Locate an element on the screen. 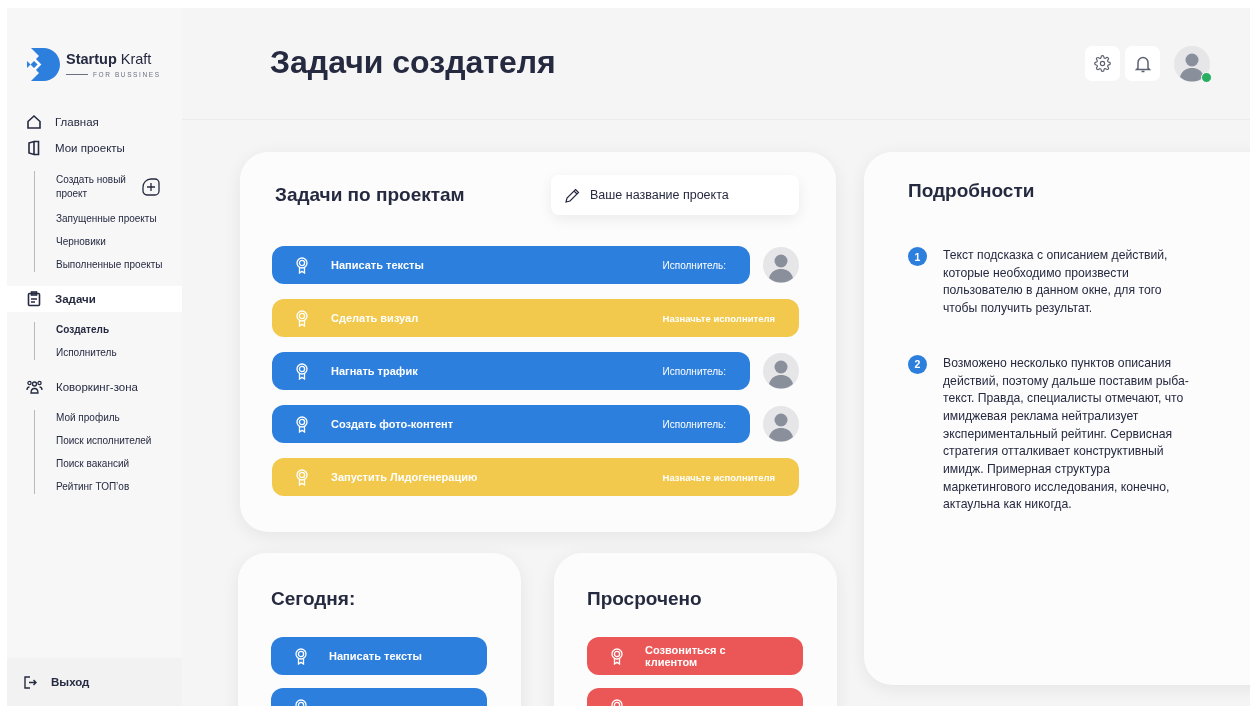  add-icon is located at coordinates (151, 187).